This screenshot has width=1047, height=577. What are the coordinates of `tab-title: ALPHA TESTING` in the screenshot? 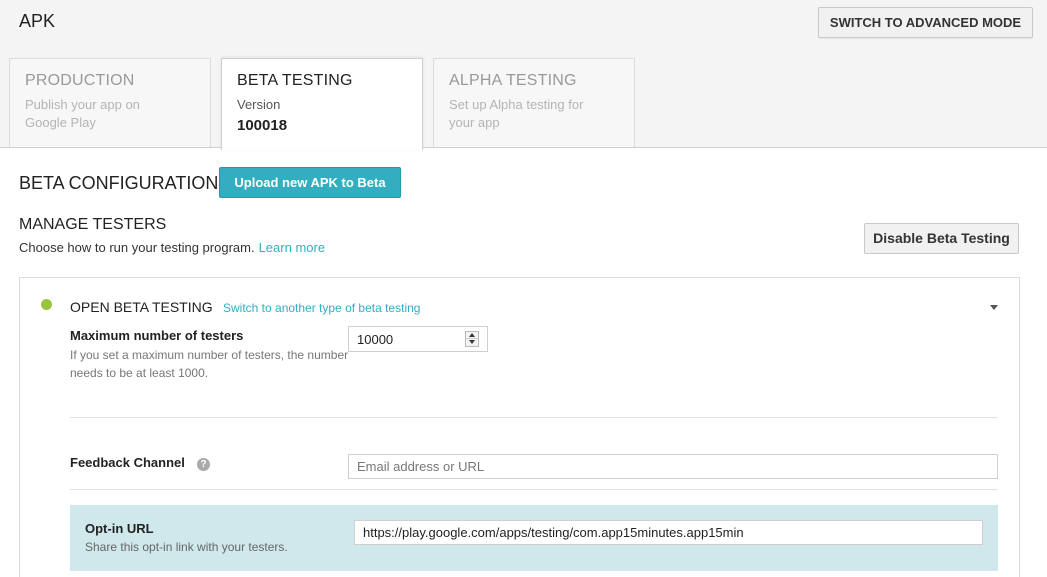 It's located at (513, 80).